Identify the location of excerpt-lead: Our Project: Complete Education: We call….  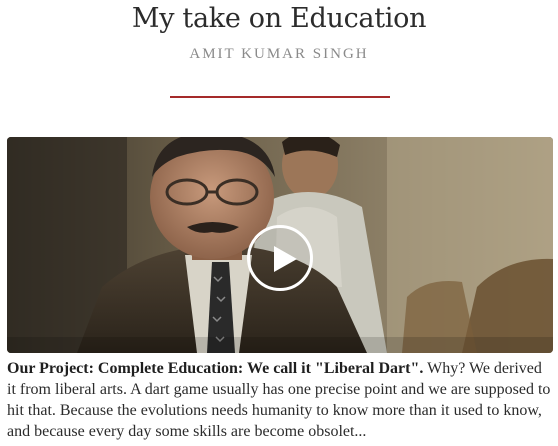
(215, 368).